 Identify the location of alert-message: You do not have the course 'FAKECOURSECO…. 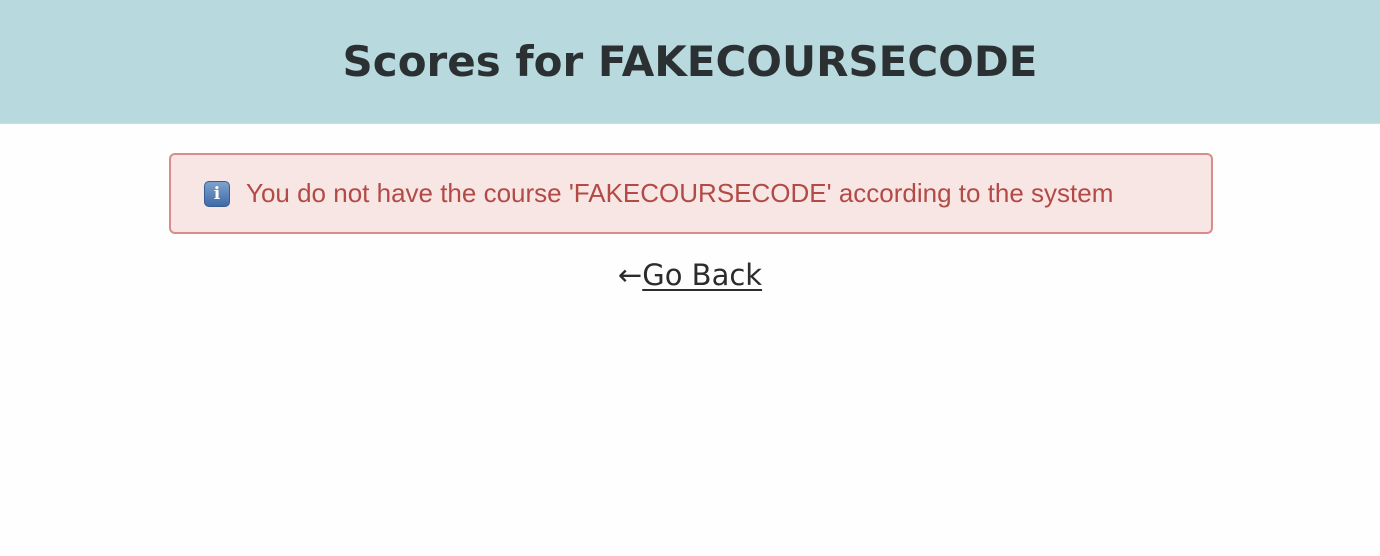
(680, 193).